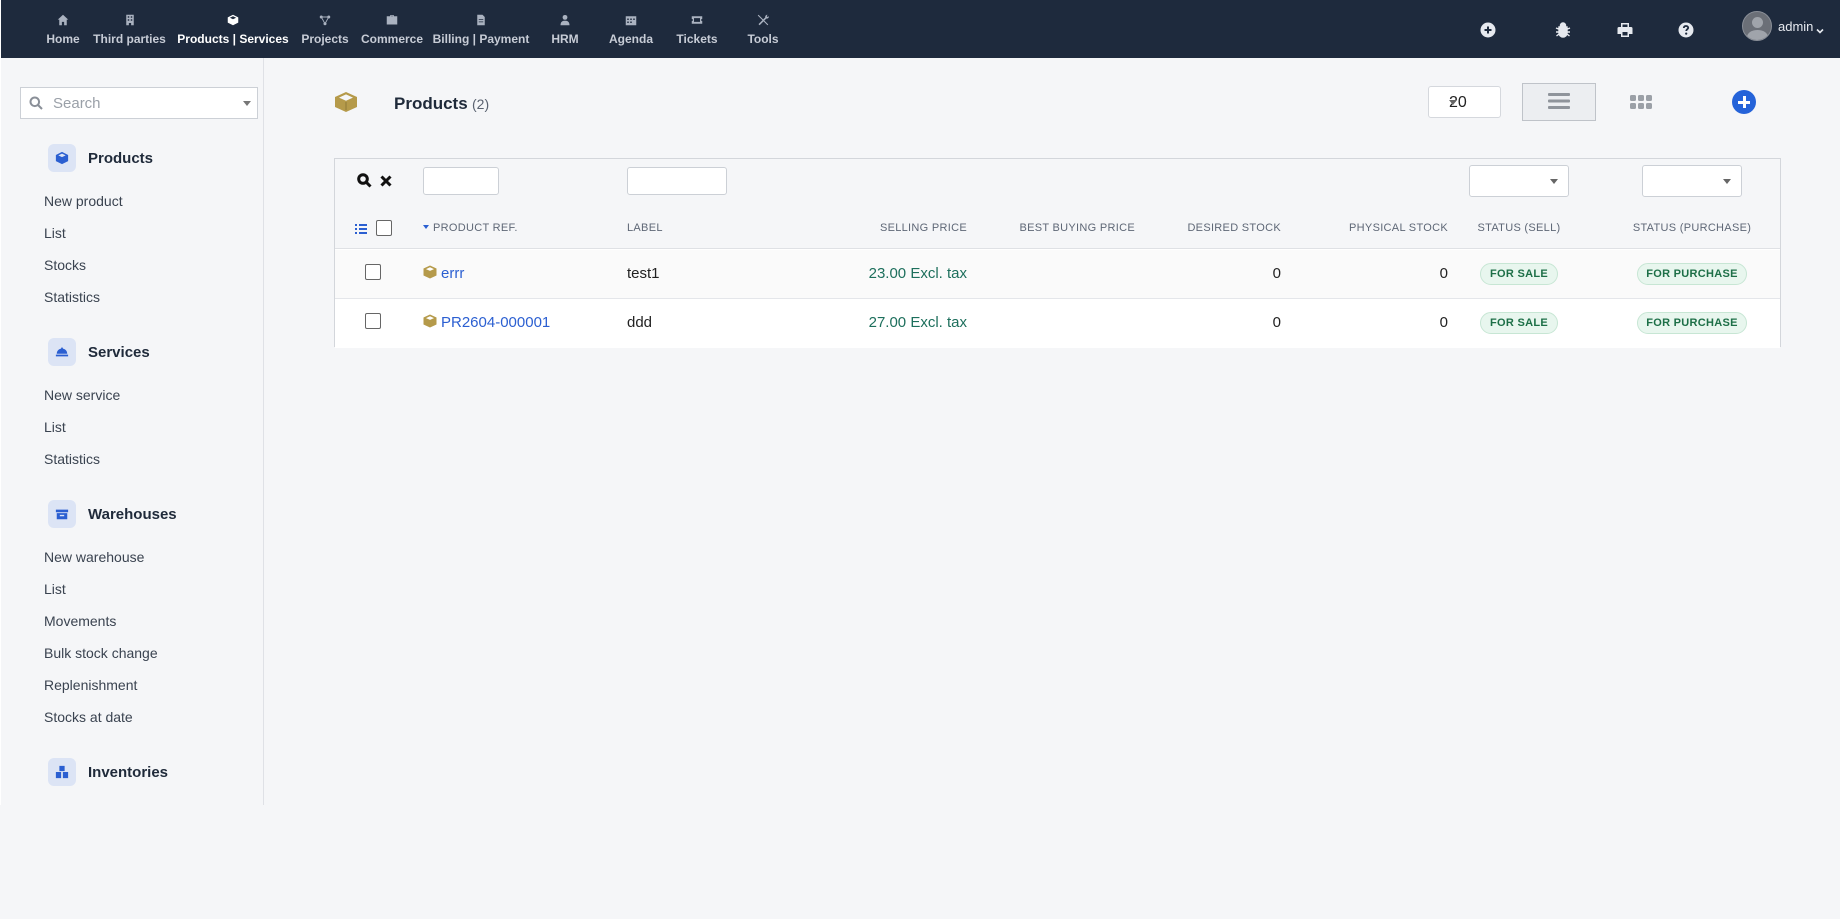 This screenshot has height=919, width=1840. Describe the element at coordinates (63, 39) in the screenshot. I see `menu-label: Home` at that location.